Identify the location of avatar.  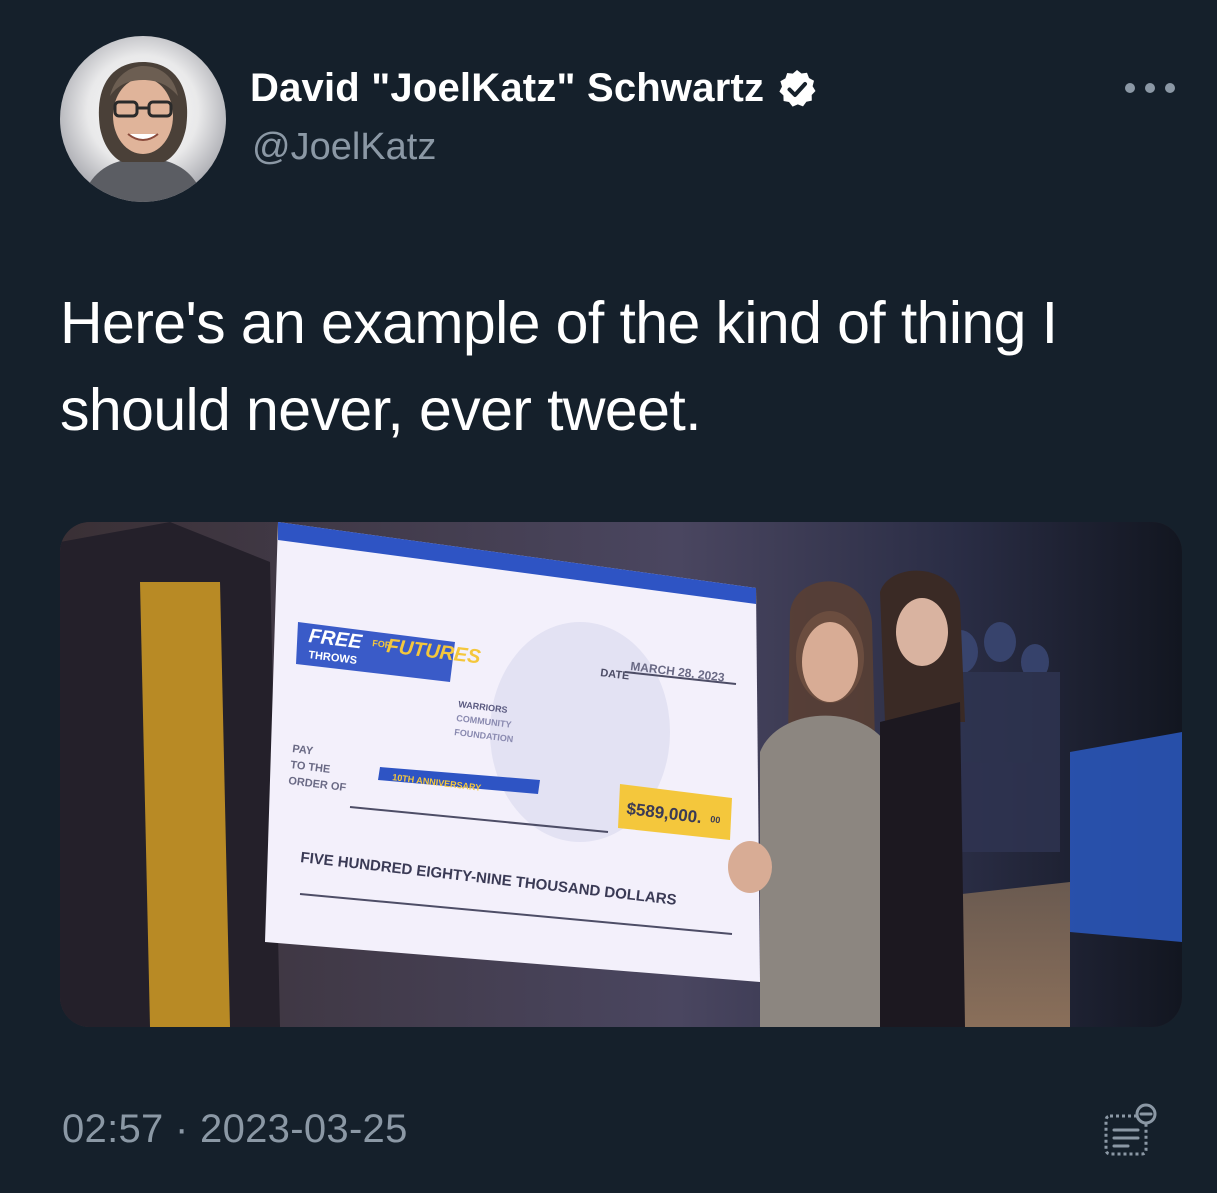
(143, 119).